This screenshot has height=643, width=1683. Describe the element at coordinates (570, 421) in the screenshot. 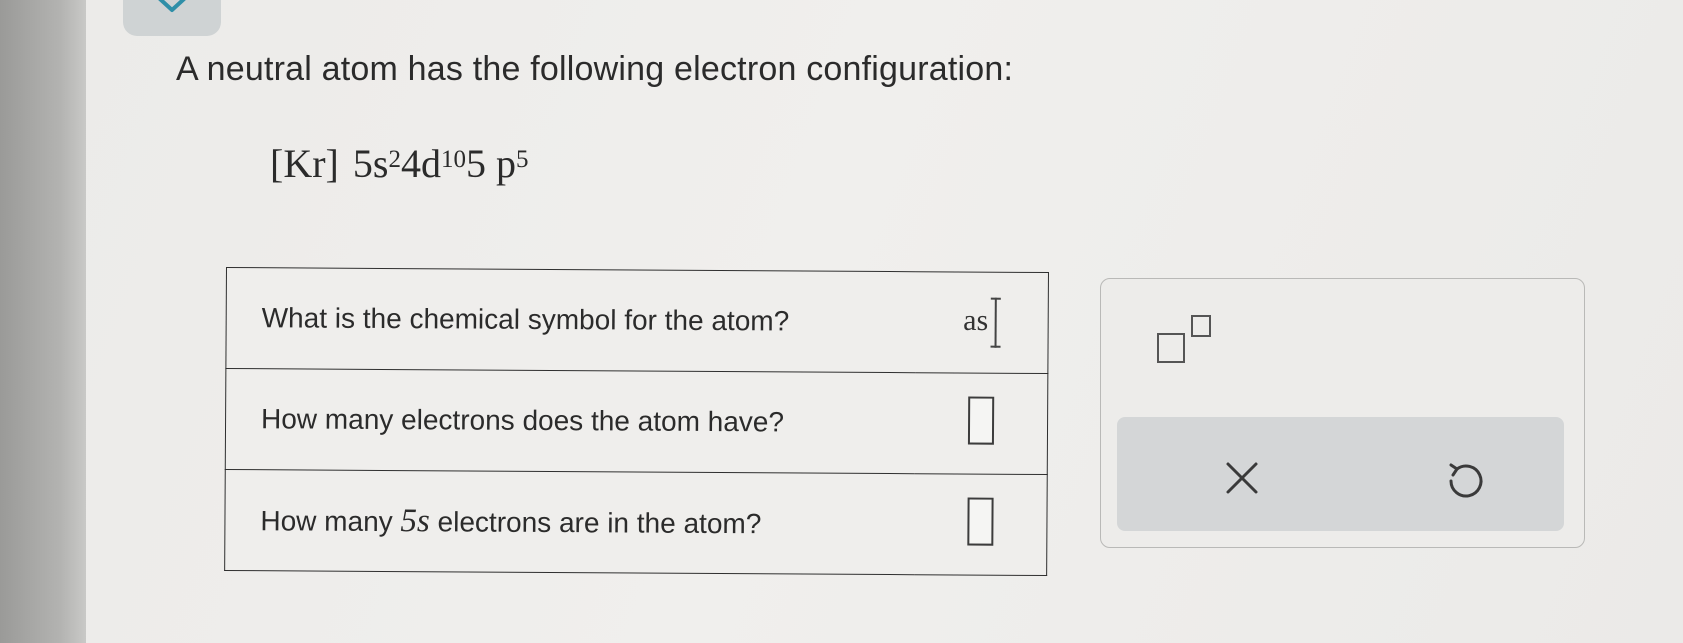

I see `question-cell: How many electrons does the atom have?` at that location.